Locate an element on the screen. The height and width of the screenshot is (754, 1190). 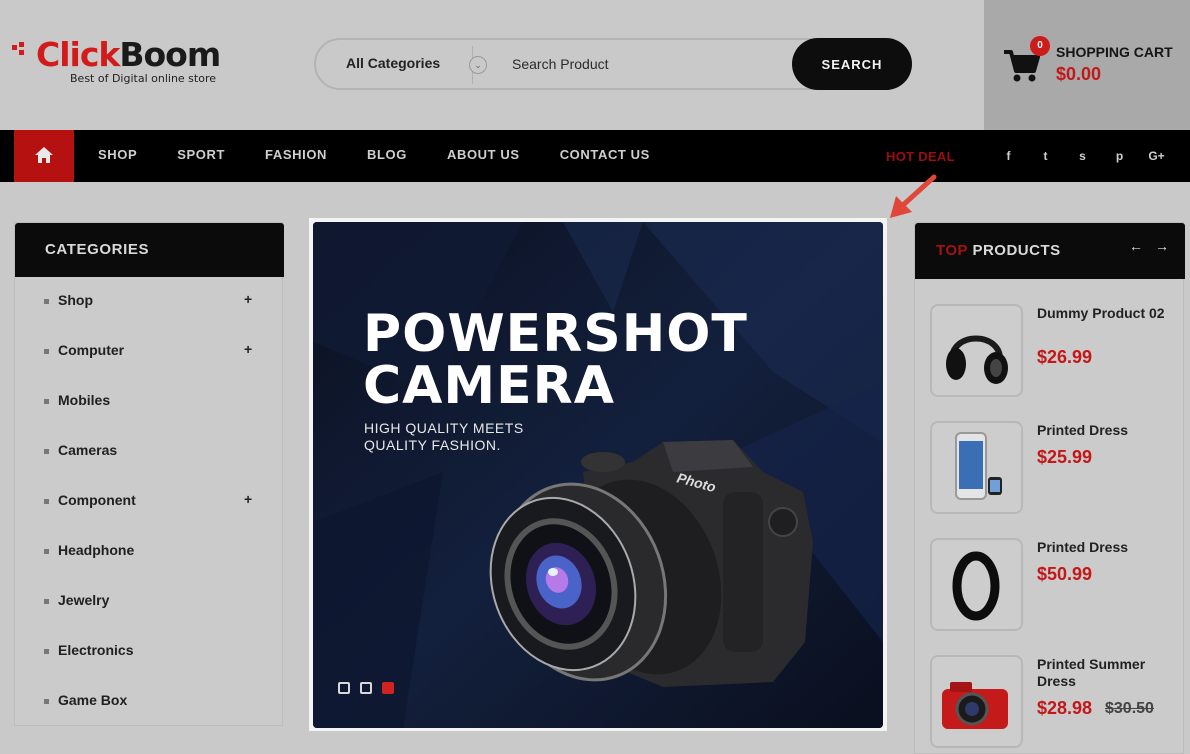
top-products-title: TOP PRODUCTS is located at coordinates (998, 250).